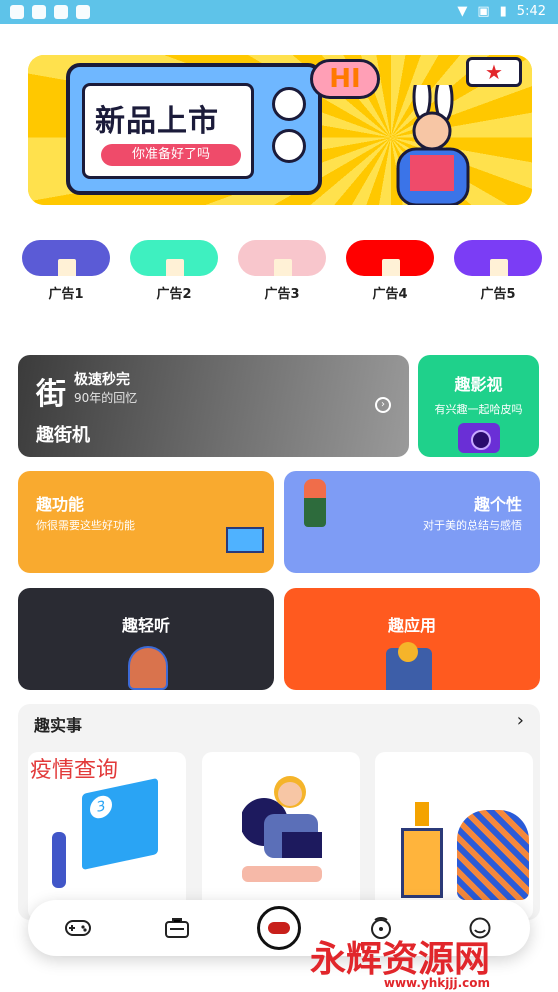 This screenshot has width=558, height=992. I want to click on wifi-icon: ▼, so click(462, 11).